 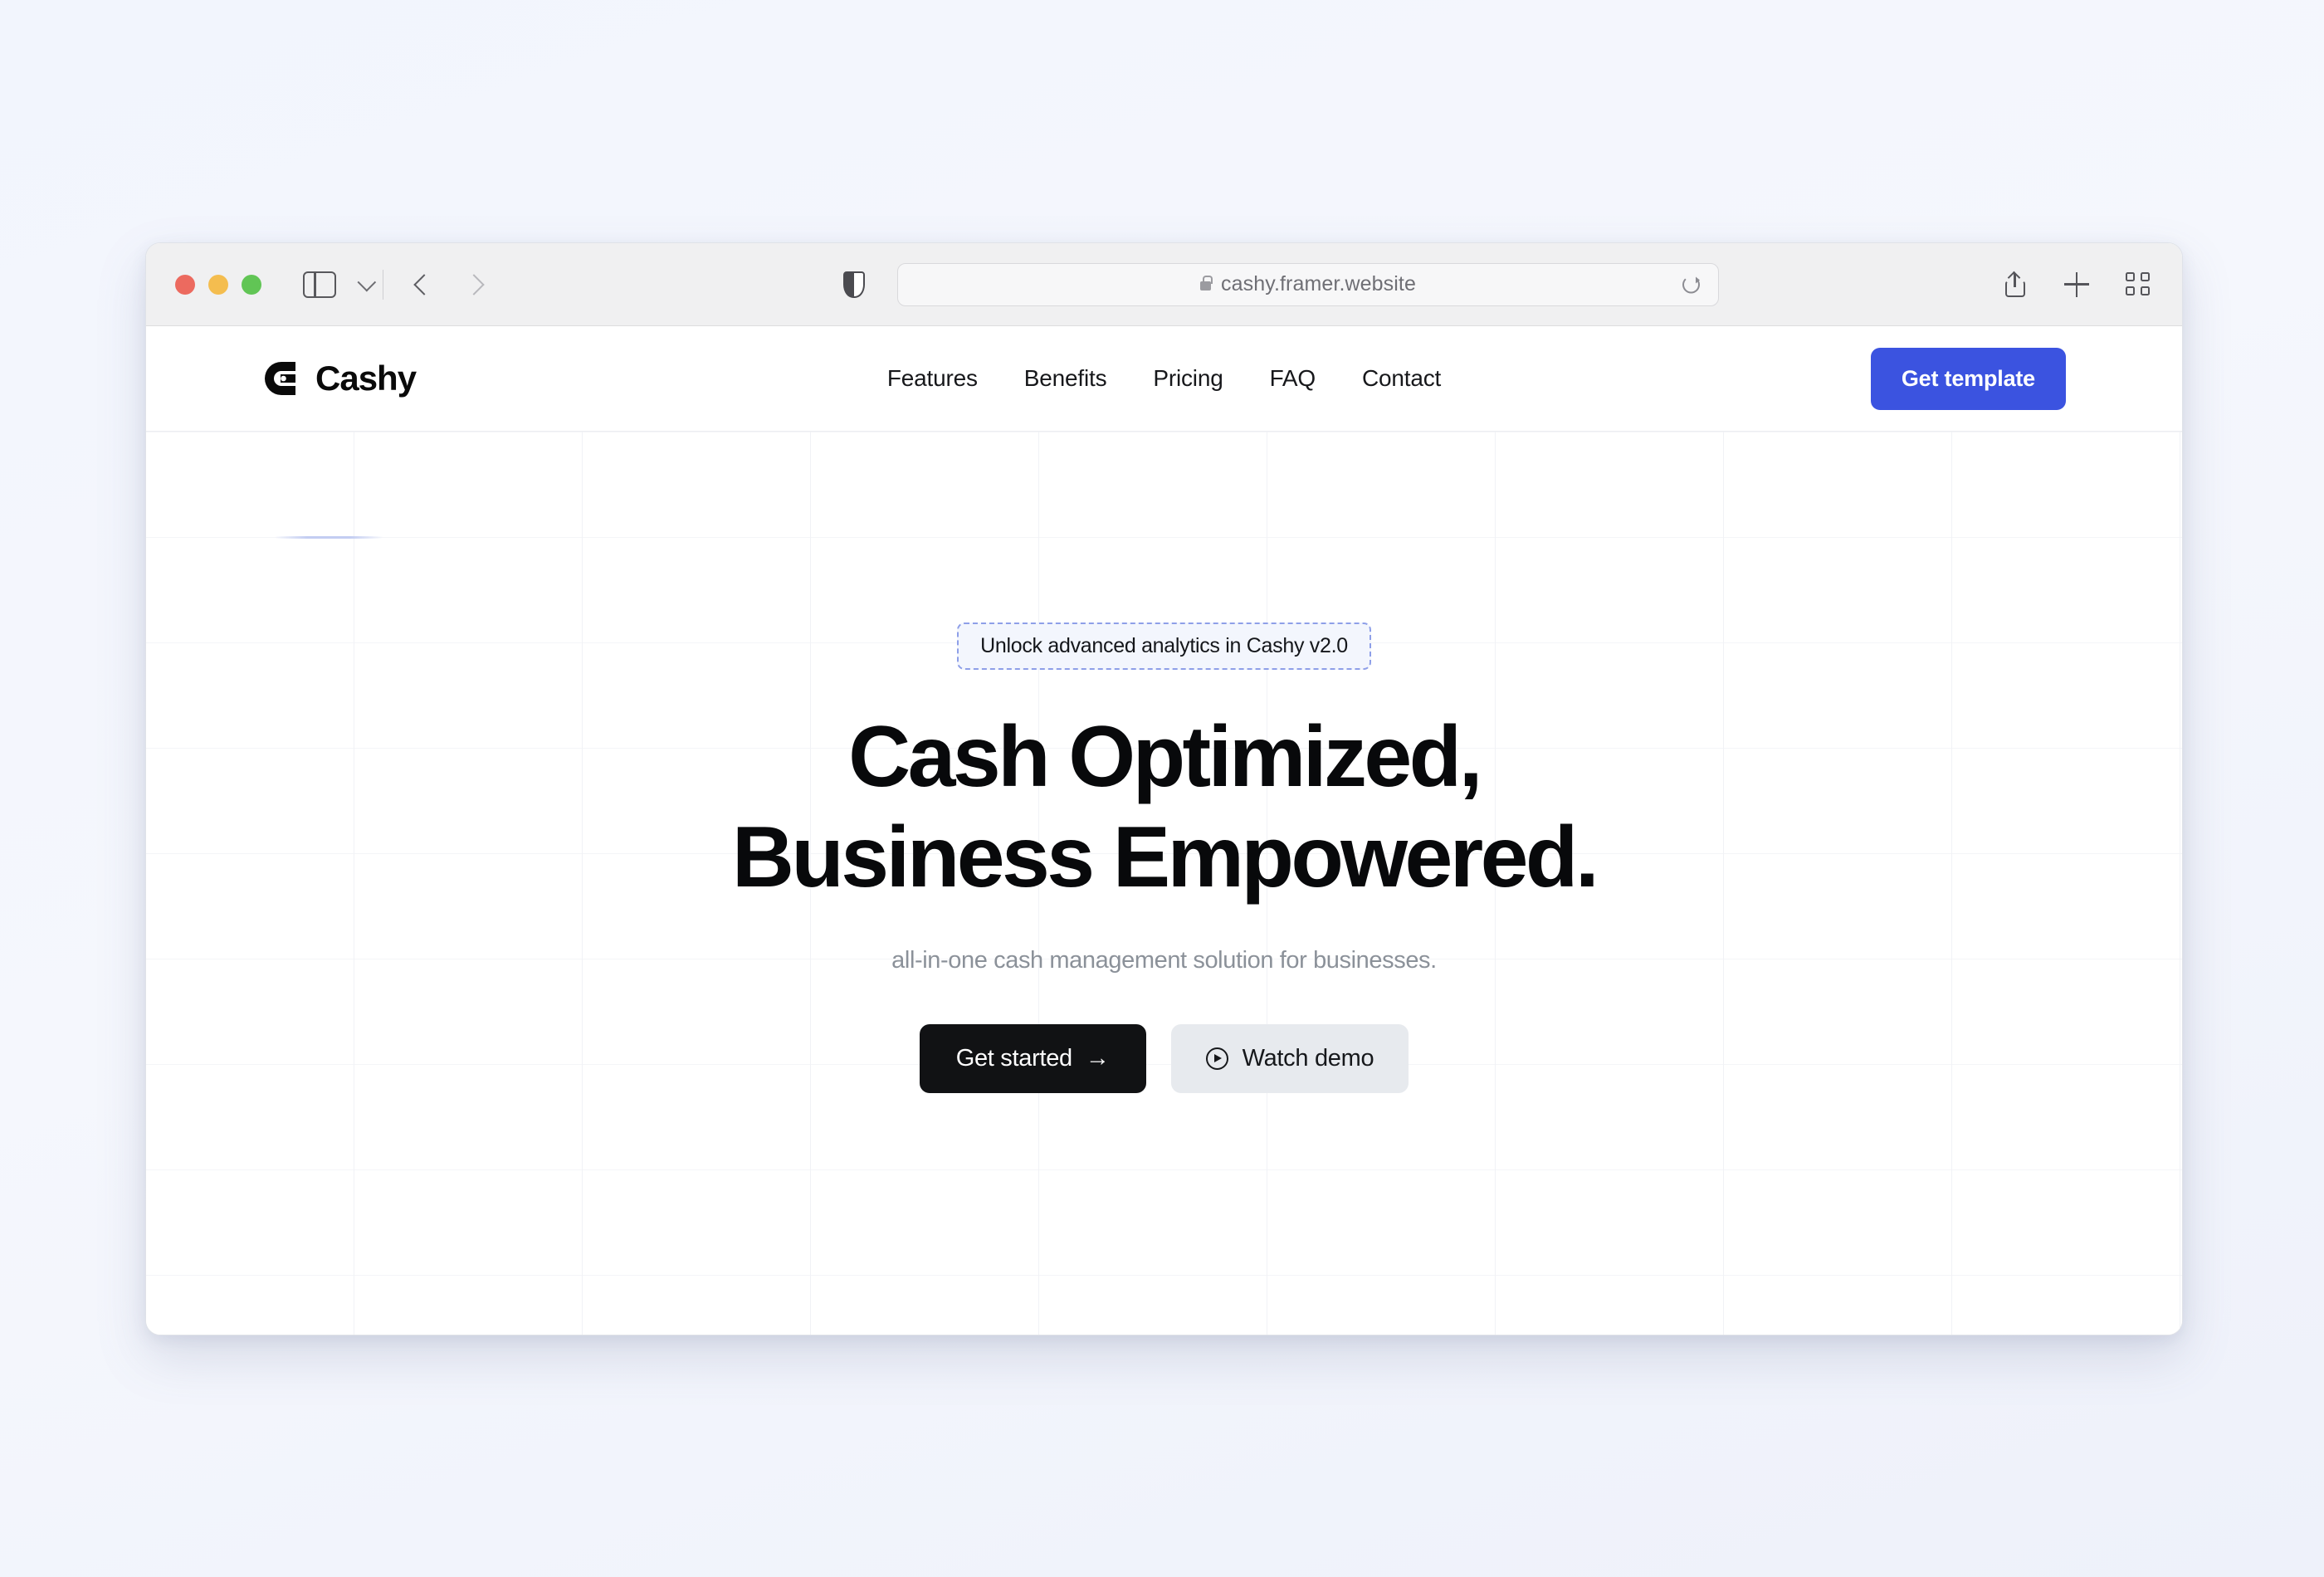 I want to click on hero-cta-row: Get started → Watch demo, so click(x=1164, y=1059).